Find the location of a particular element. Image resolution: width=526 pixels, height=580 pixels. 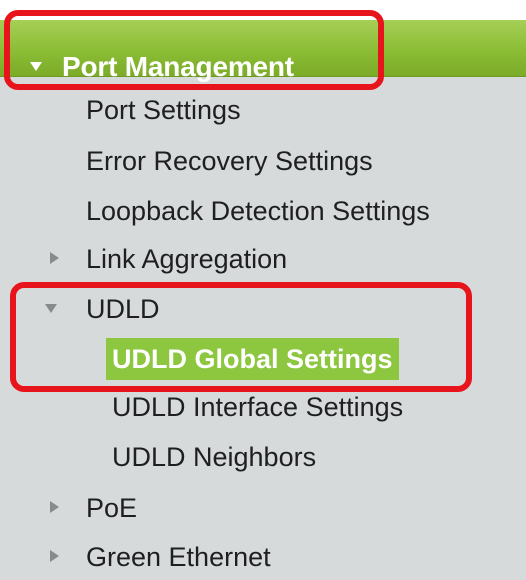

nav-item-udld-interface-settings: UDLD Interface Settings is located at coordinates (257, 407).